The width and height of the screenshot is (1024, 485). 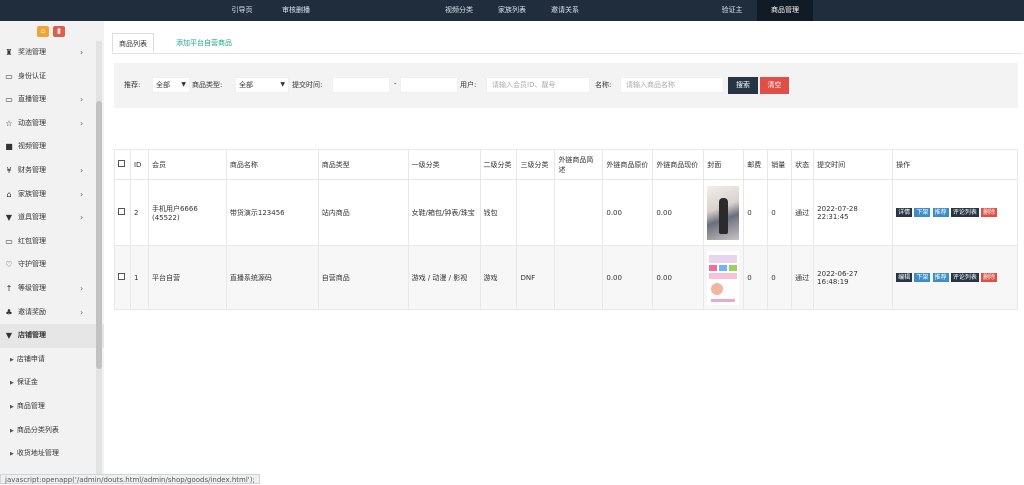 I want to click on cell-cat3, so click(x=536, y=212).